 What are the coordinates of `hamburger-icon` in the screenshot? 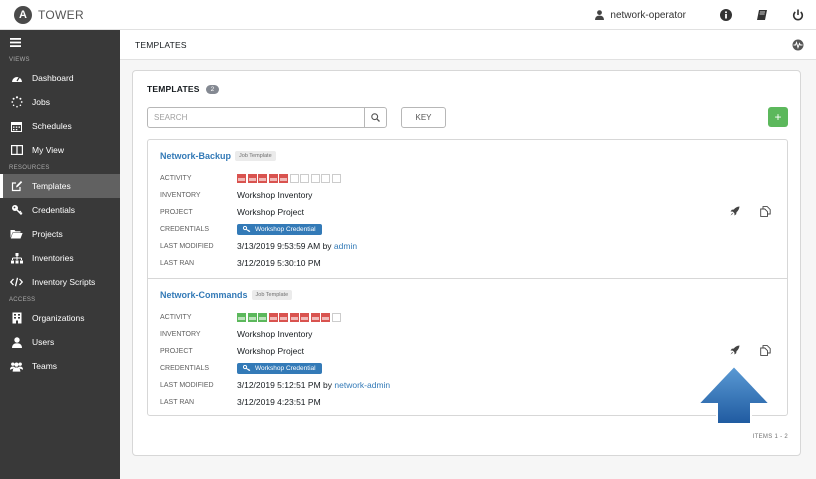 It's located at (15, 42).